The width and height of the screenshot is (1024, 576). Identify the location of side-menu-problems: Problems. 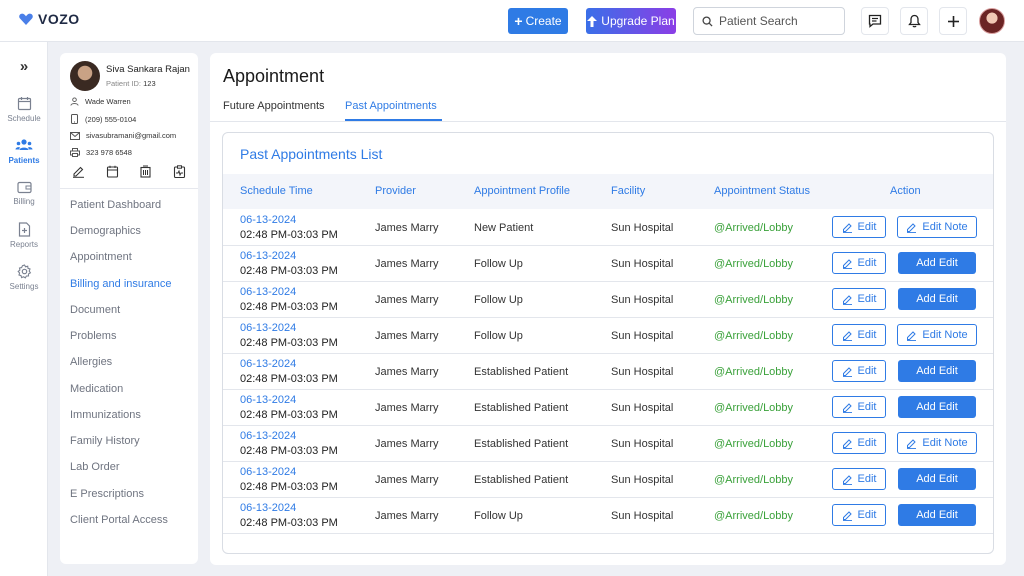
(93, 336).